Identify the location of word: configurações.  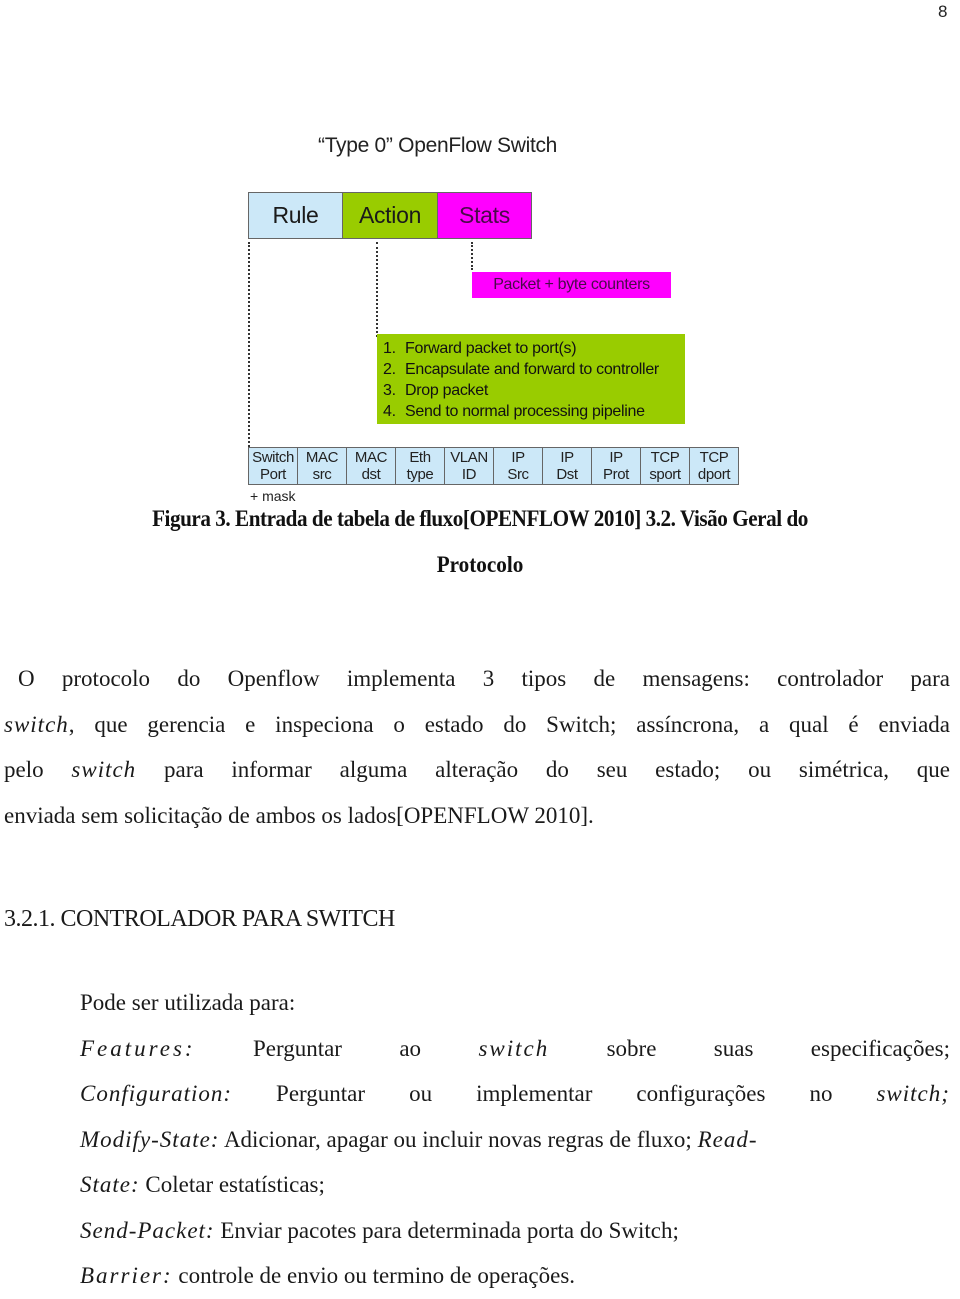
(701, 1093).